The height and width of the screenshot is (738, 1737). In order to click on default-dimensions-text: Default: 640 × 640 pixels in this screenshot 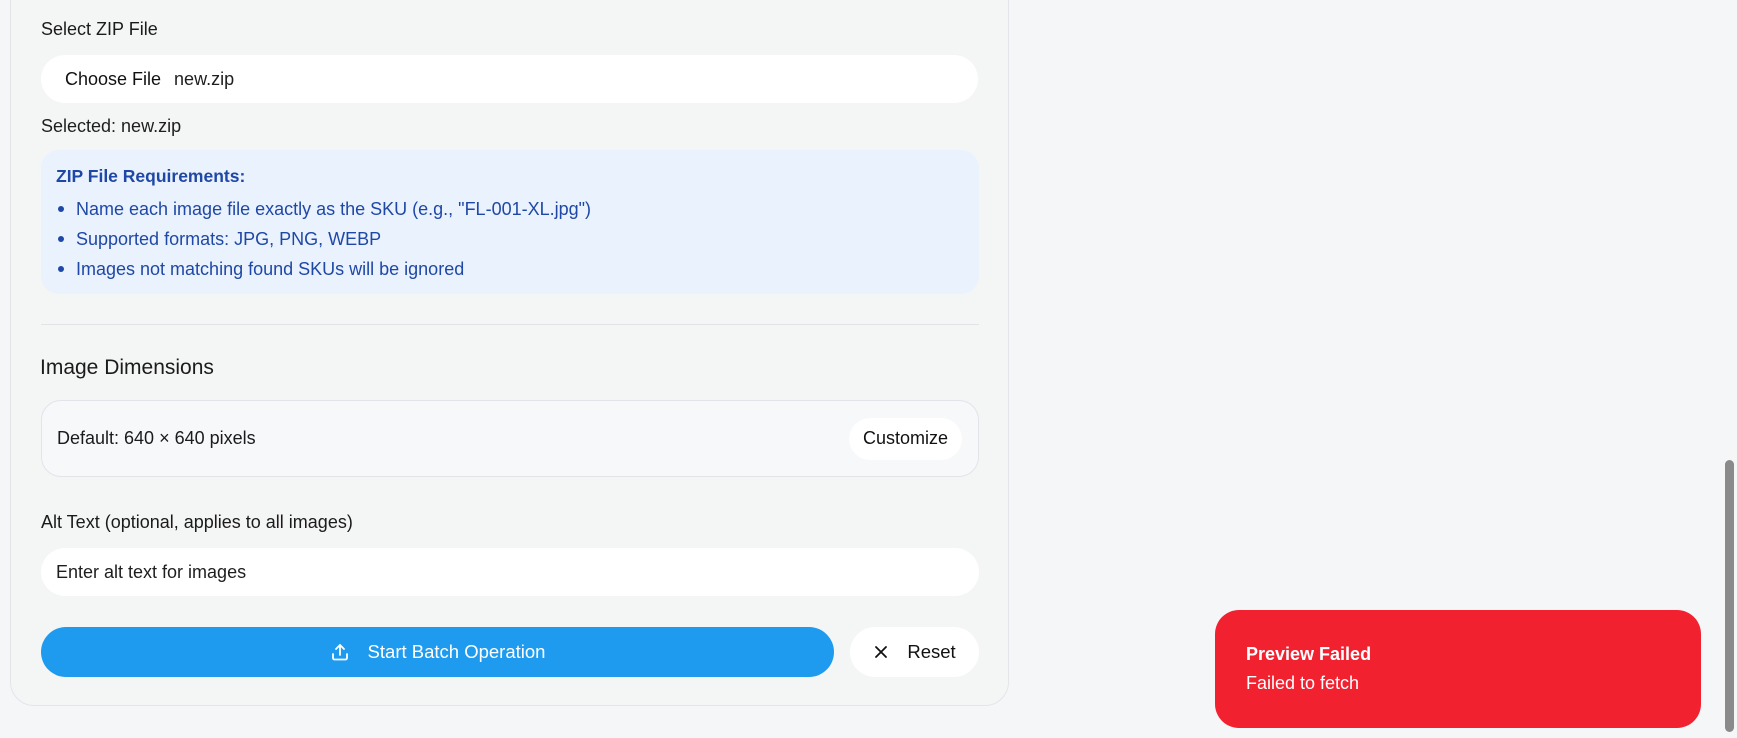, I will do `click(156, 438)`.